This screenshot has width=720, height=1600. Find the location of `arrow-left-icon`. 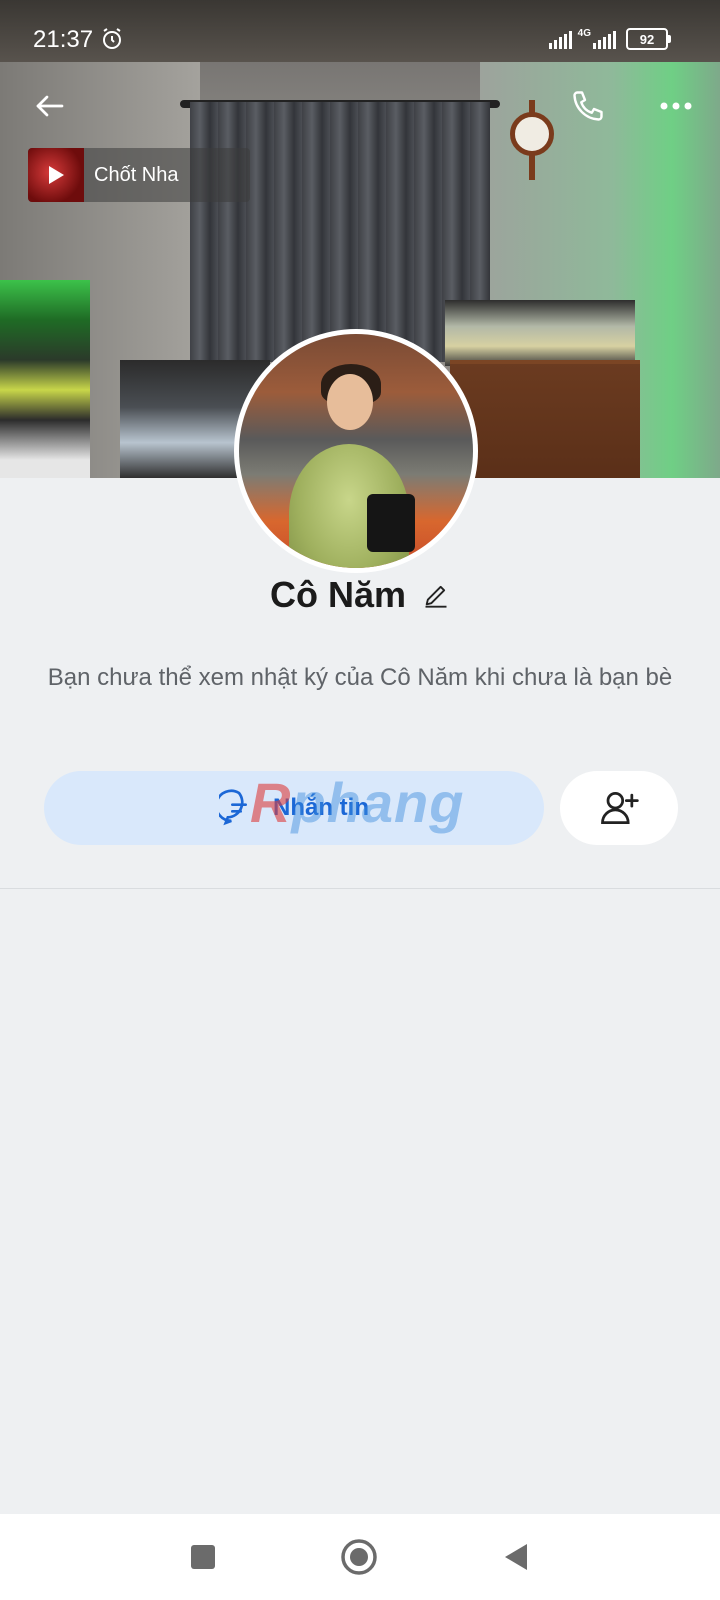

arrow-left-icon is located at coordinates (50, 106).